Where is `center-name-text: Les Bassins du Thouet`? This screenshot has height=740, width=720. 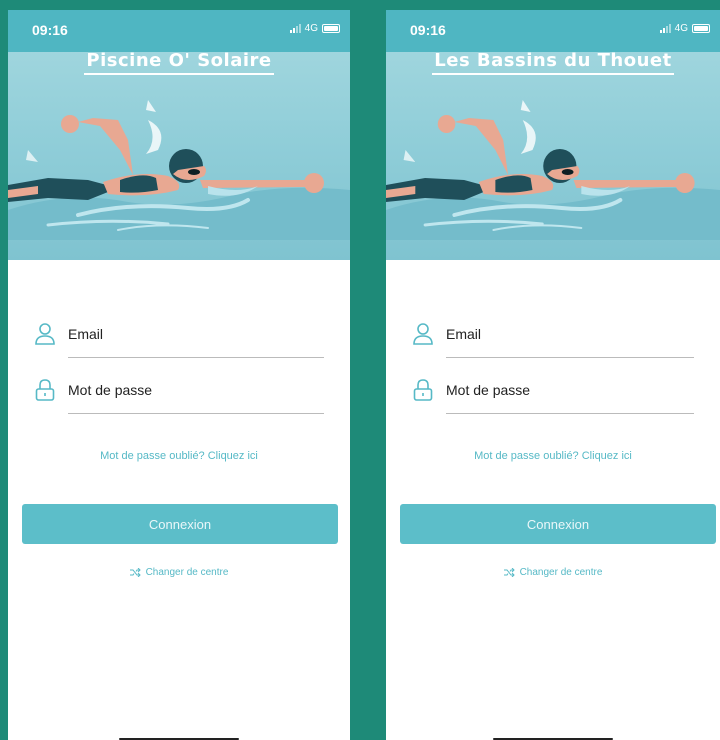 center-name-text: Les Bassins du Thouet is located at coordinates (553, 62).